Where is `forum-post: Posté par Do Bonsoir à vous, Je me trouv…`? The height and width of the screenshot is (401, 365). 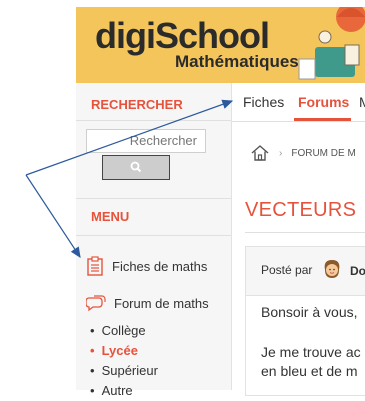
forum-post: Posté par Do Bonsoir à vous, Je me trouv… is located at coordinates (305, 321).